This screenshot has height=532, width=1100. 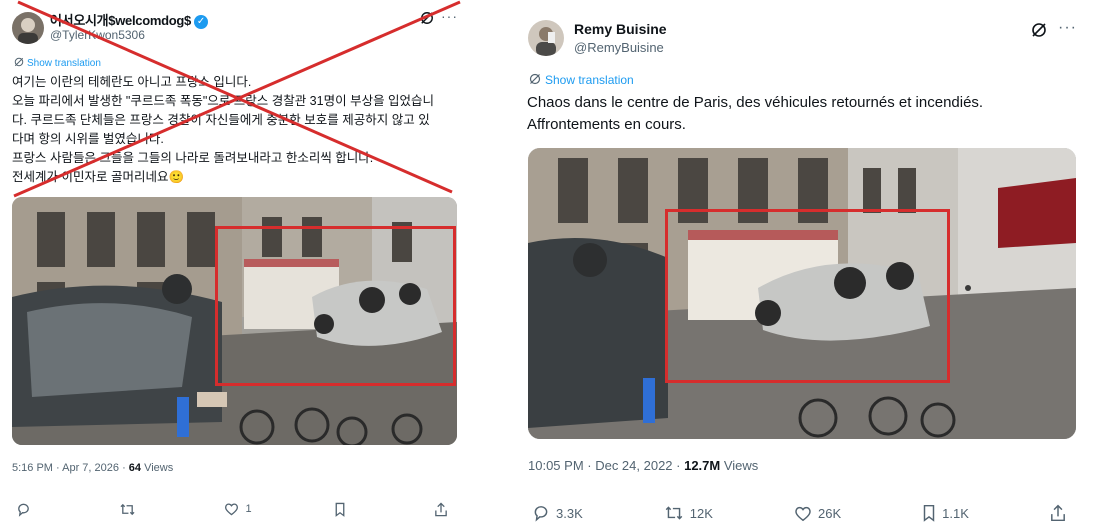 What do you see at coordinates (97, 35) in the screenshot?
I see `left-handle: @TylerKwon5306` at bounding box center [97, 35].